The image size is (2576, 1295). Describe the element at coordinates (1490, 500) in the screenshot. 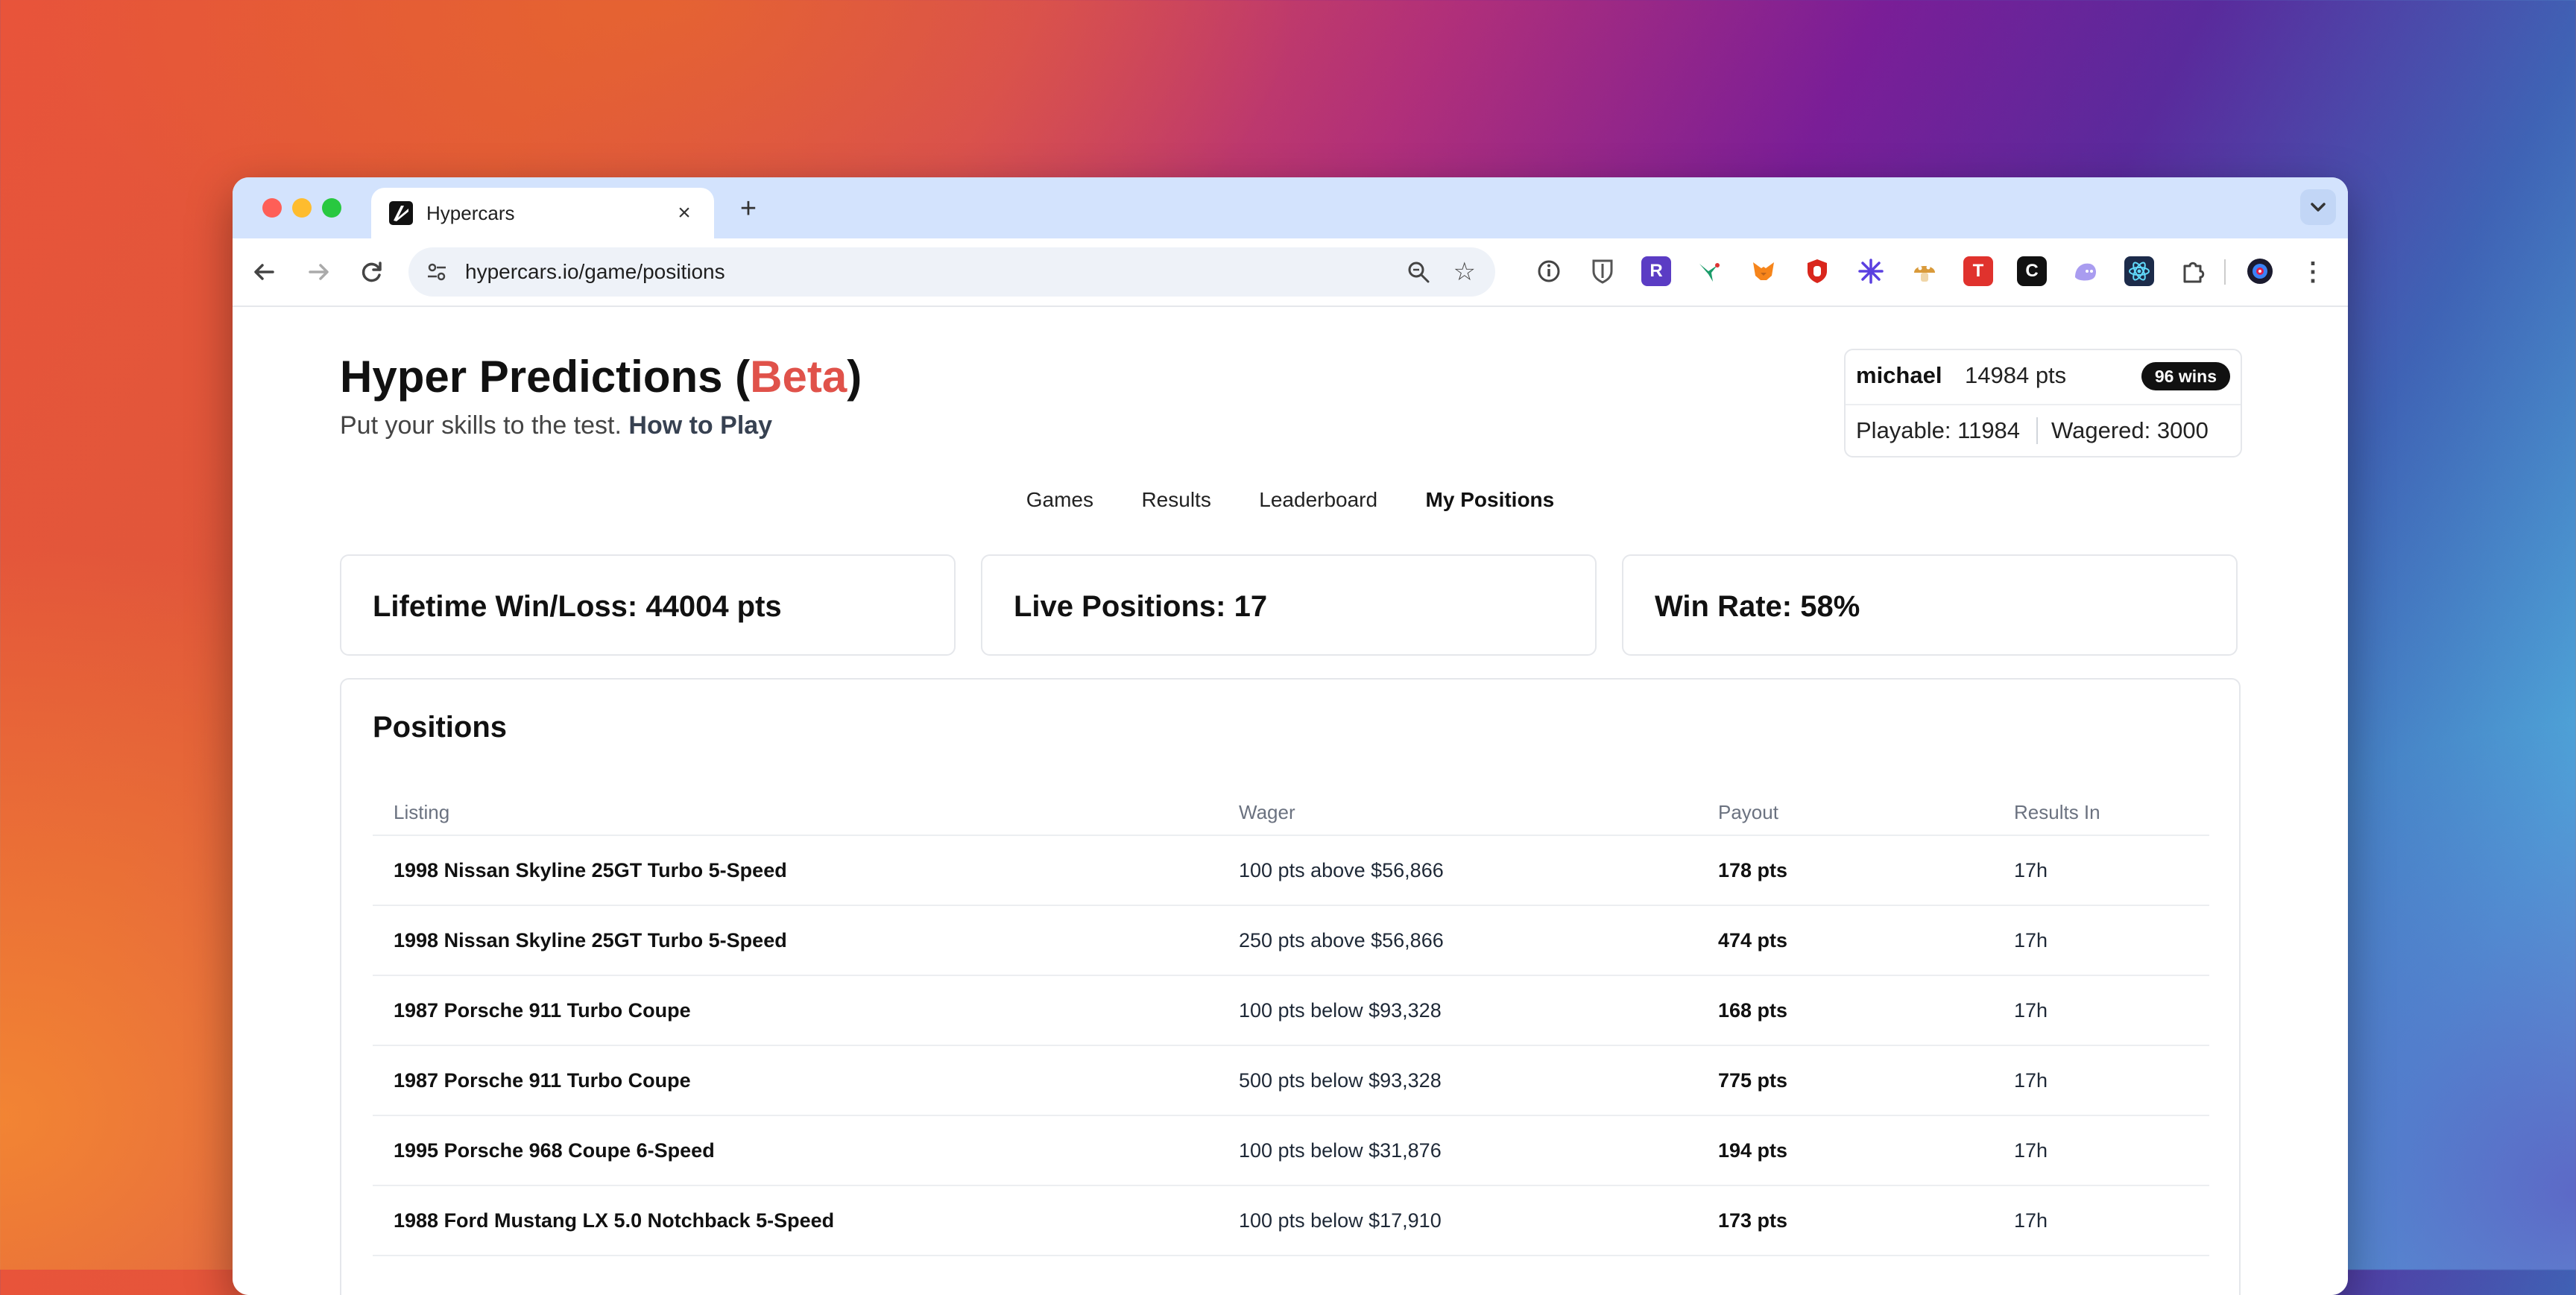

I see `nav-my-positions: My Positions` at that location.